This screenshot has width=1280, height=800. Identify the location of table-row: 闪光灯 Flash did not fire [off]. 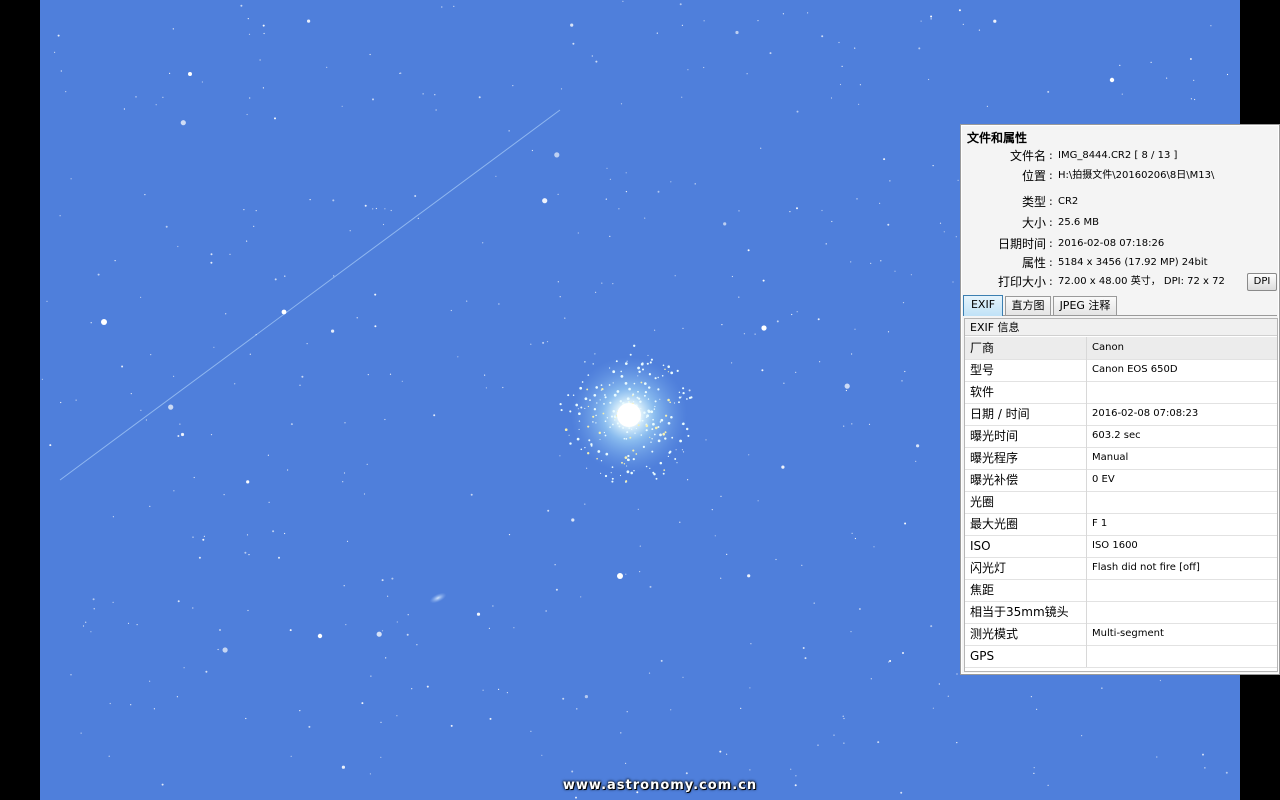
(1121, 568).